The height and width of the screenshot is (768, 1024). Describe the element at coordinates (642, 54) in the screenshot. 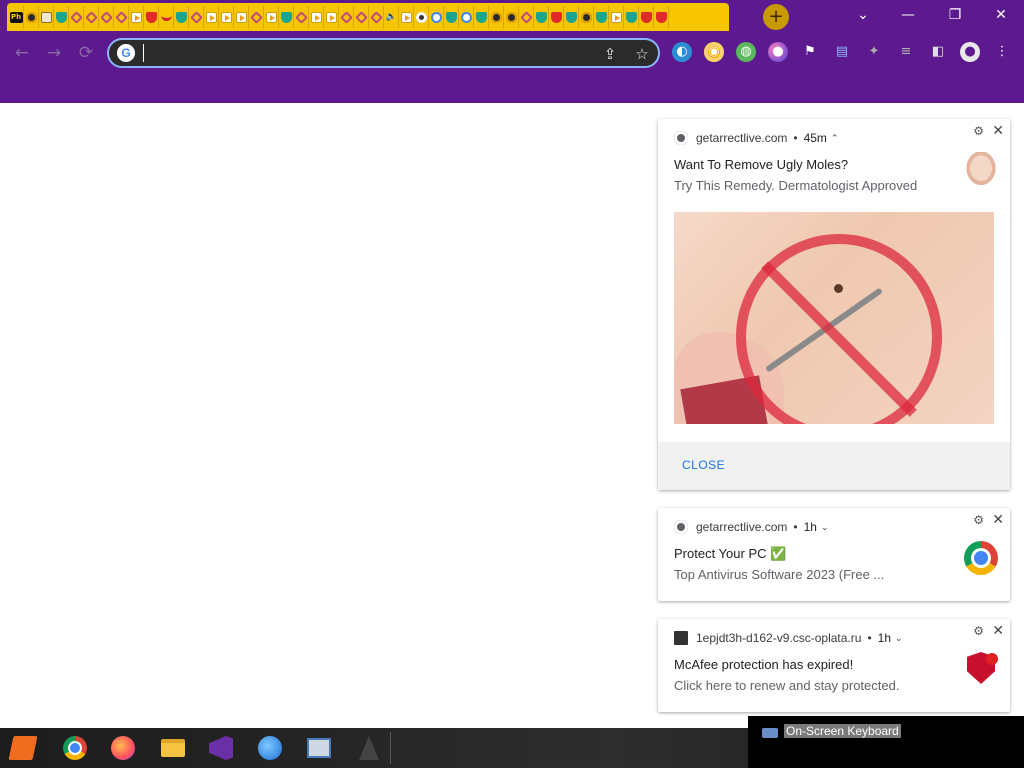

I see `bookmark-star-icon: ☆` at that location.